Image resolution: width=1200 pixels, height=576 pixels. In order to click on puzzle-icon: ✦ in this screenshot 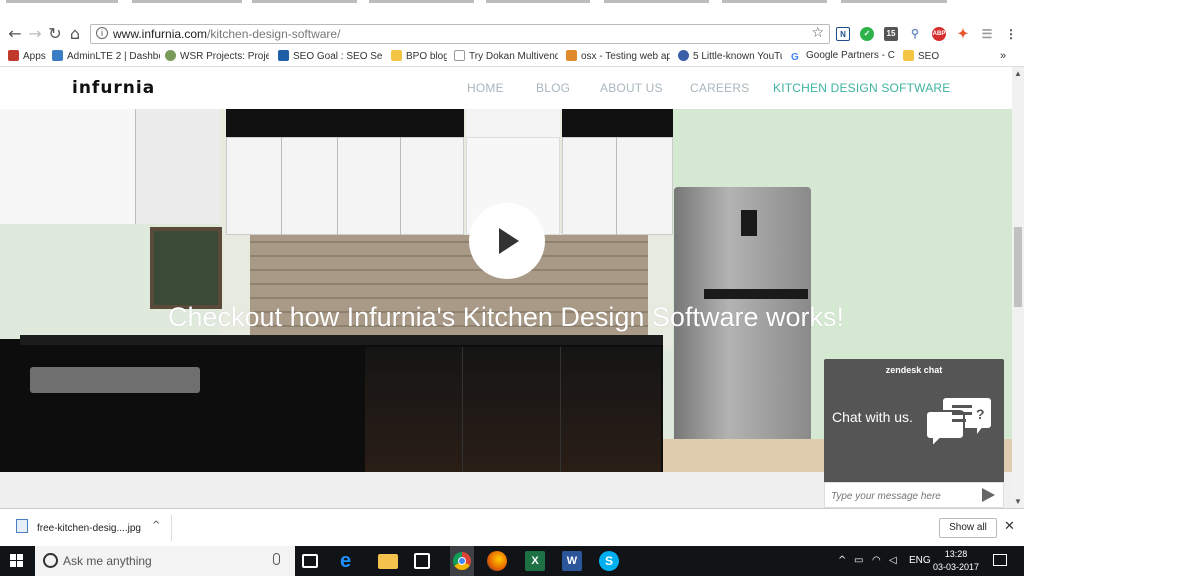, I will do `click(963, 34)`.